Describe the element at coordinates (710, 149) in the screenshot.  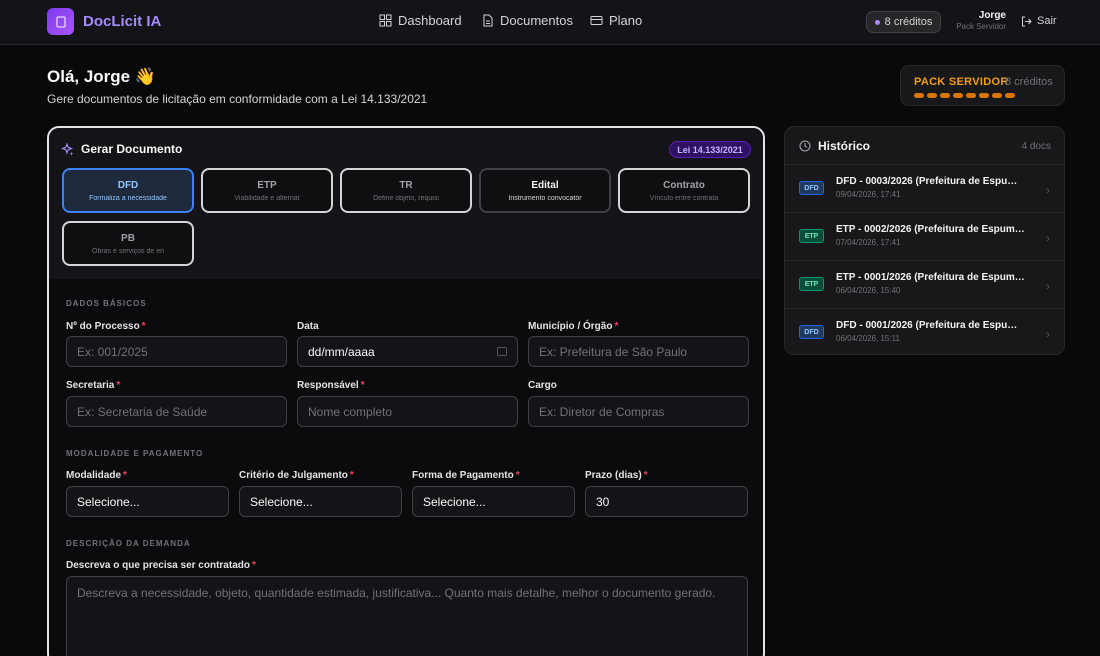
I see `law-badge: Lei 14.133/2021` at that location.